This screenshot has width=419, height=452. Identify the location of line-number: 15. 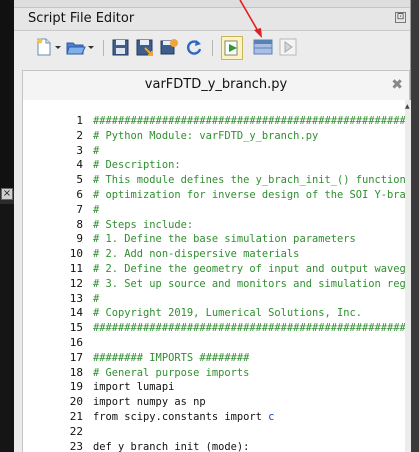
(76, 328).